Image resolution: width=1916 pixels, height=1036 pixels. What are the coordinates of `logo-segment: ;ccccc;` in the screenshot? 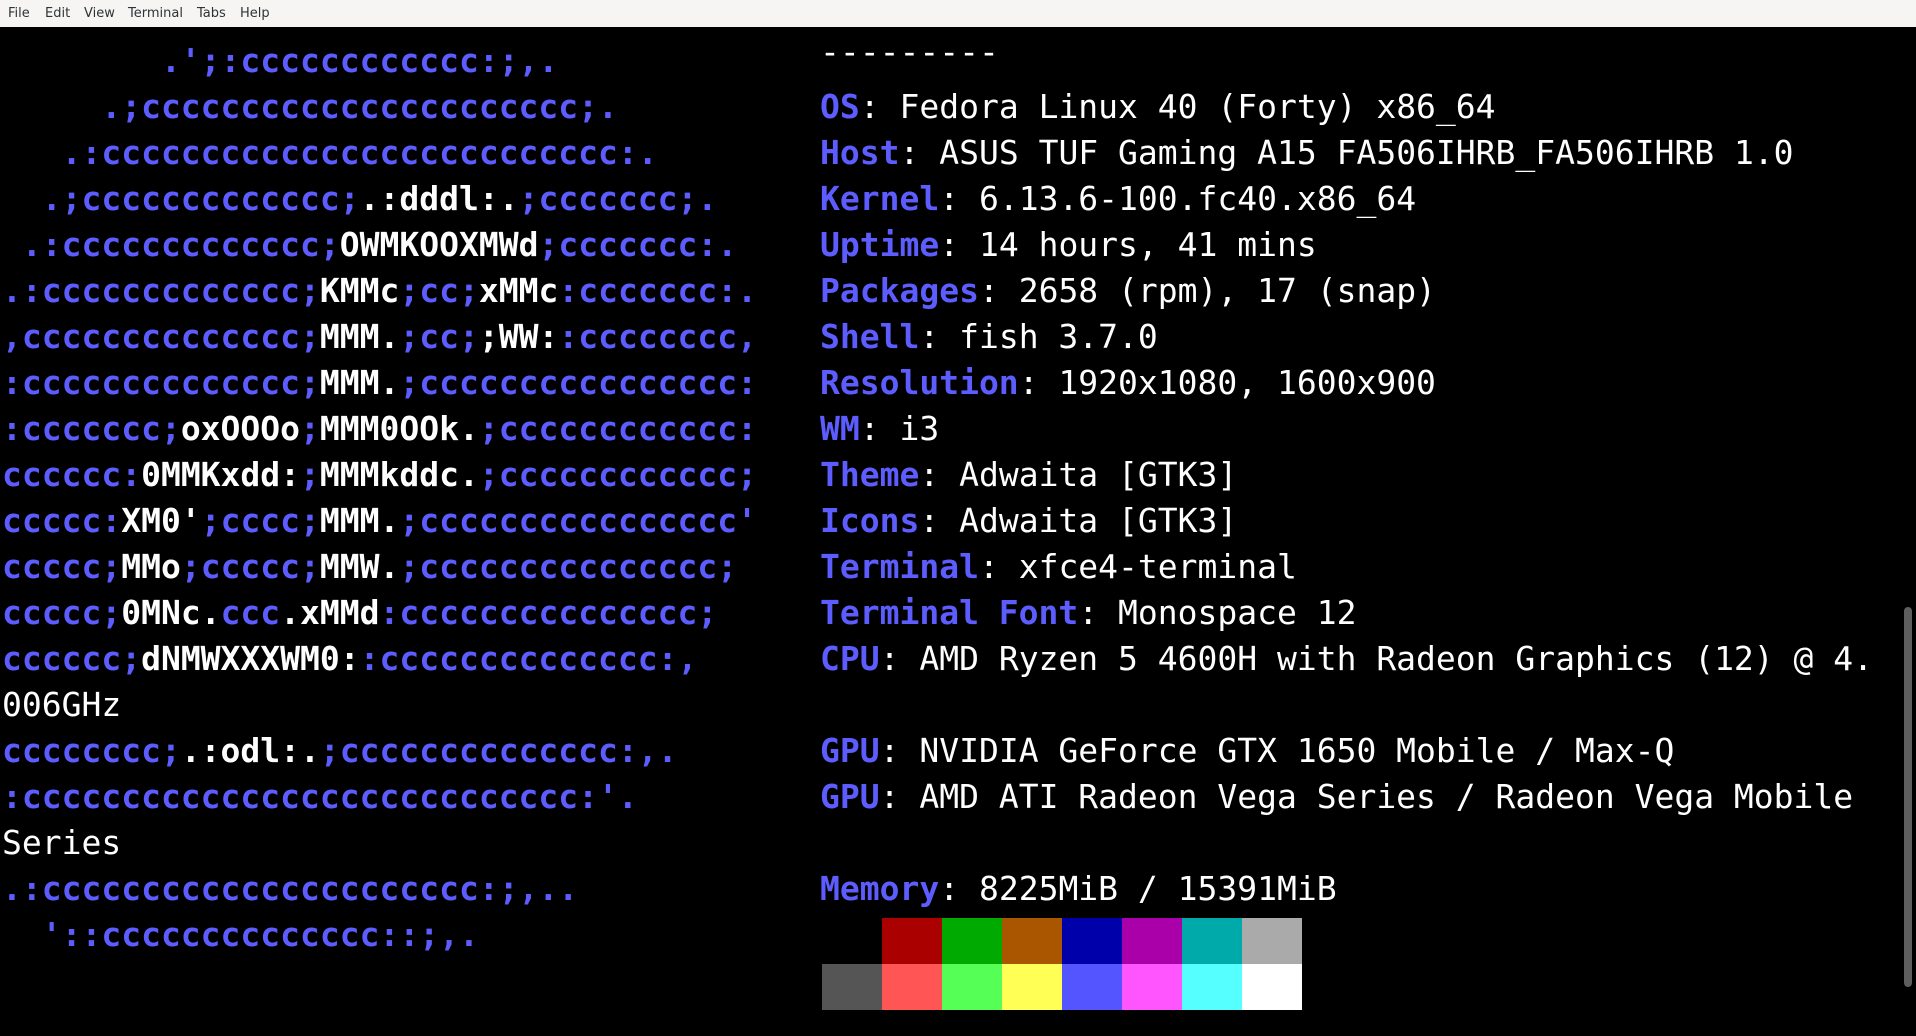 It's located at (250, 566).